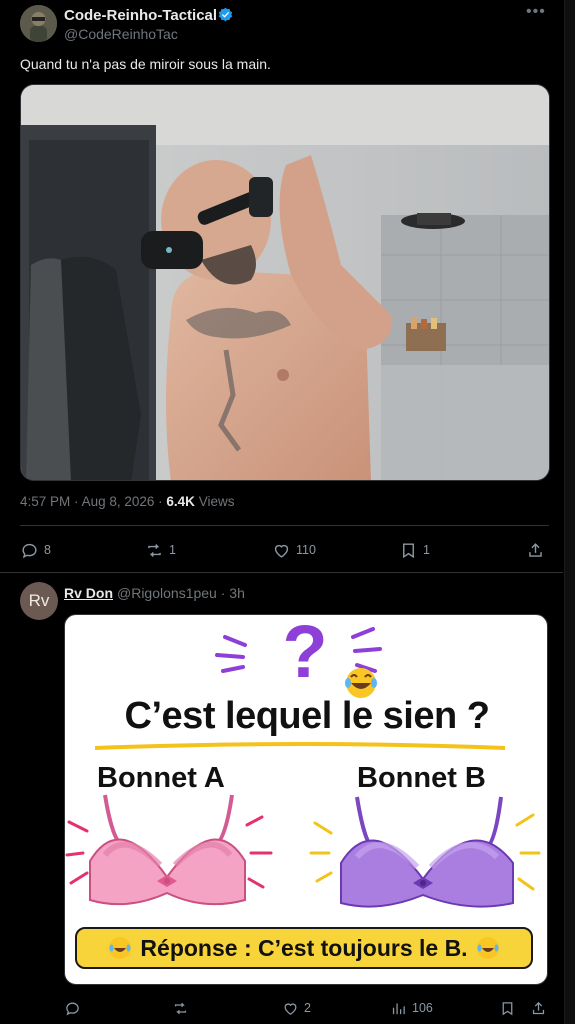  What do you see at coordinates (167, 593) in the screenshot?
I see `author-handle: @Rigolons1peu` at bounding box center [167, 593].